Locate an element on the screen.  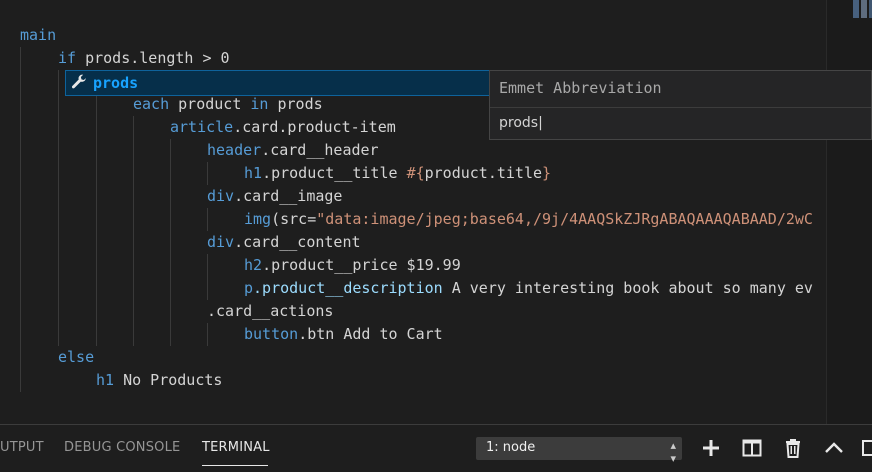
code-token: article is located at coordinates (202, 127).